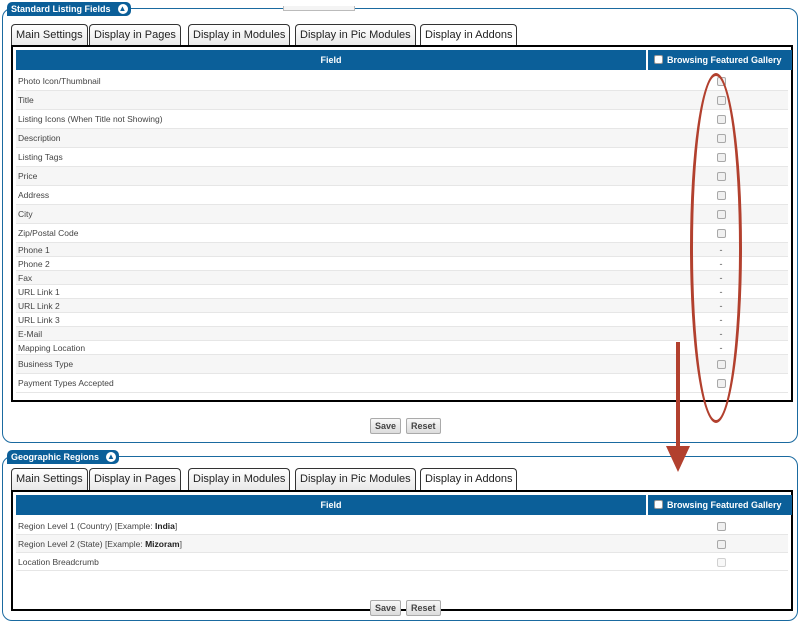  Describe the element at coordinates (678, 459) in the screenshot. I see `arrow-head-icon` at that location.